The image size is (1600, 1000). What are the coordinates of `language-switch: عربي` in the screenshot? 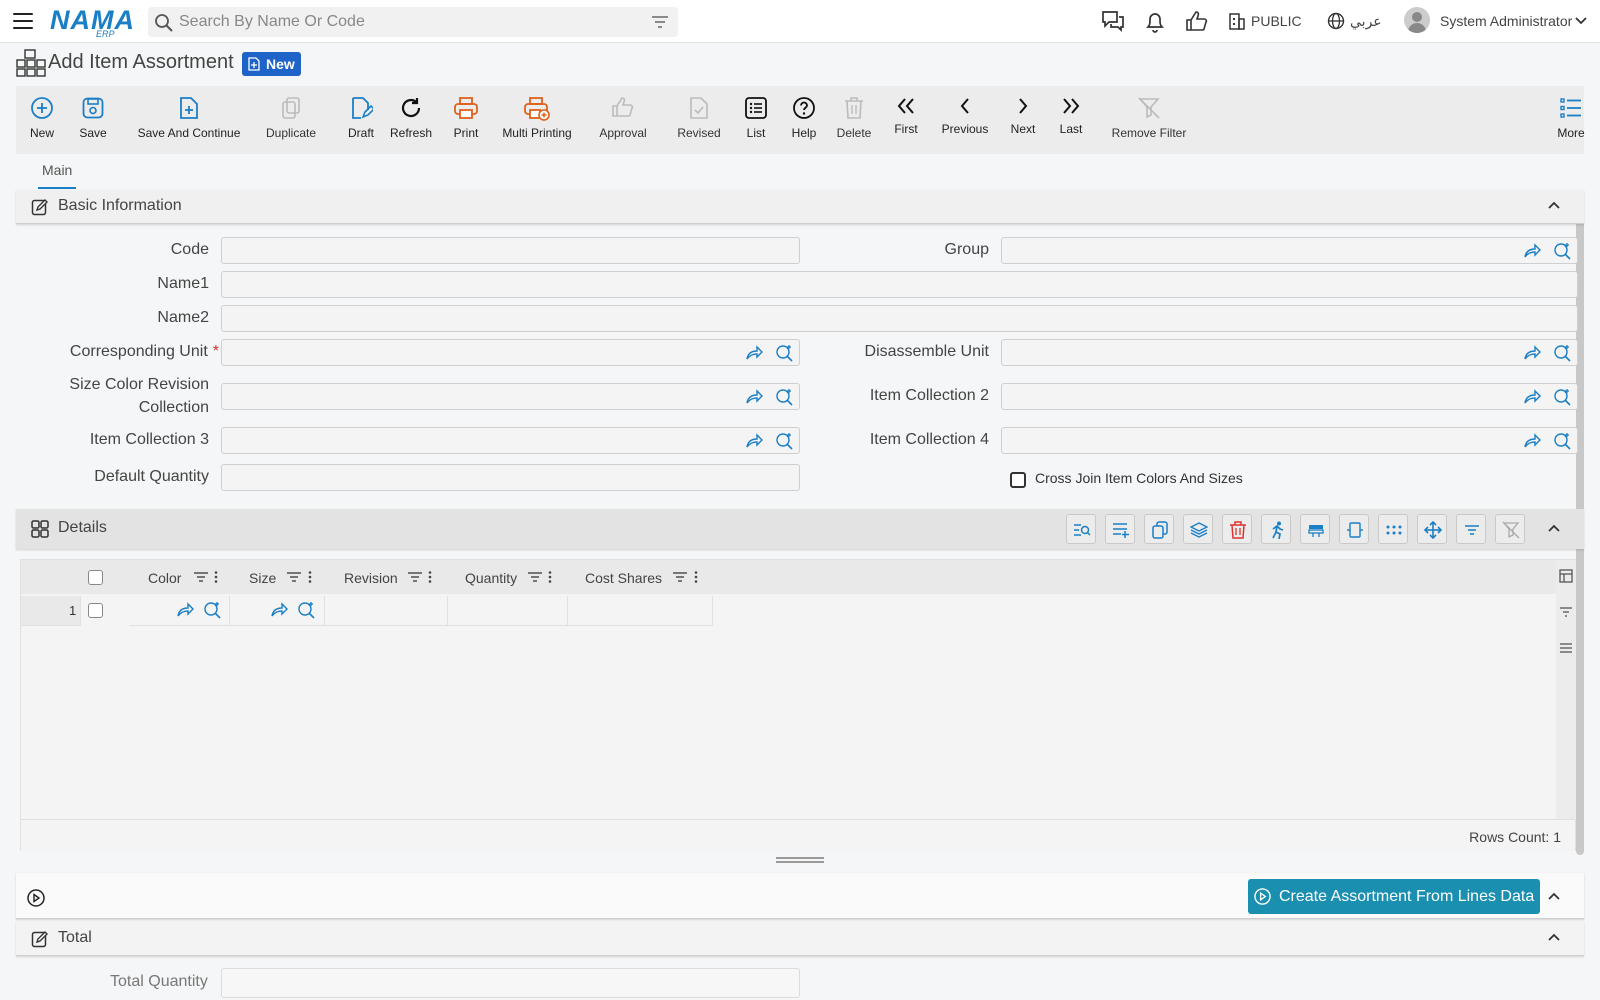 It's located at (1366, 21).